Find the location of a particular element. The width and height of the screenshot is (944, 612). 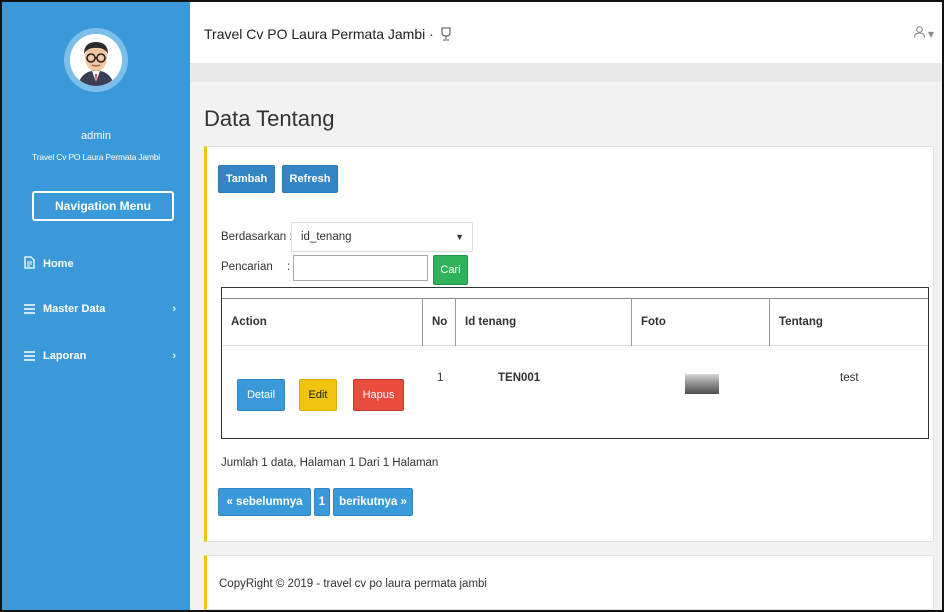

brand-title: Travel Cv PO Laura Permata Jambi is located at coordinates (315, 34).